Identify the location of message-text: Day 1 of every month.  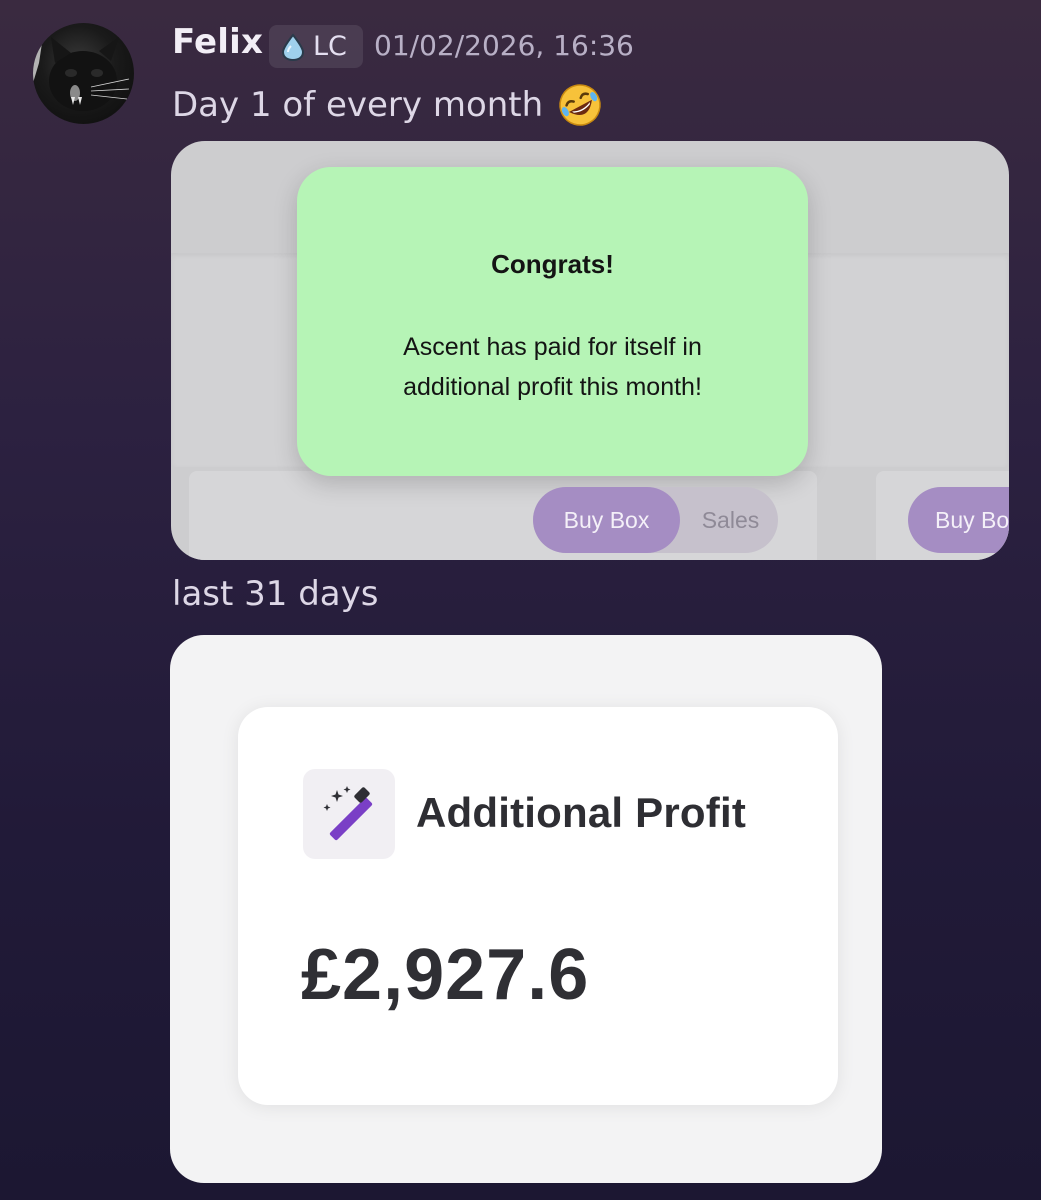
(388, 105).